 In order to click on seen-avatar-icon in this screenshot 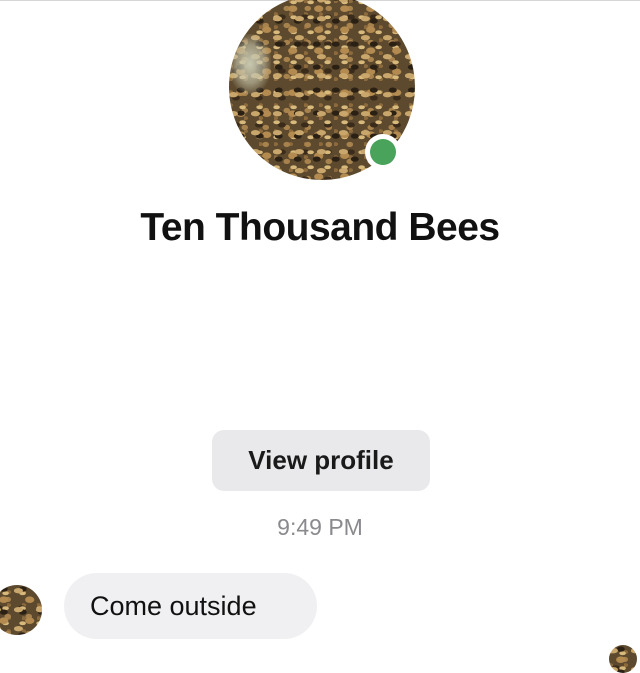, I will do `click(623, 659)`.